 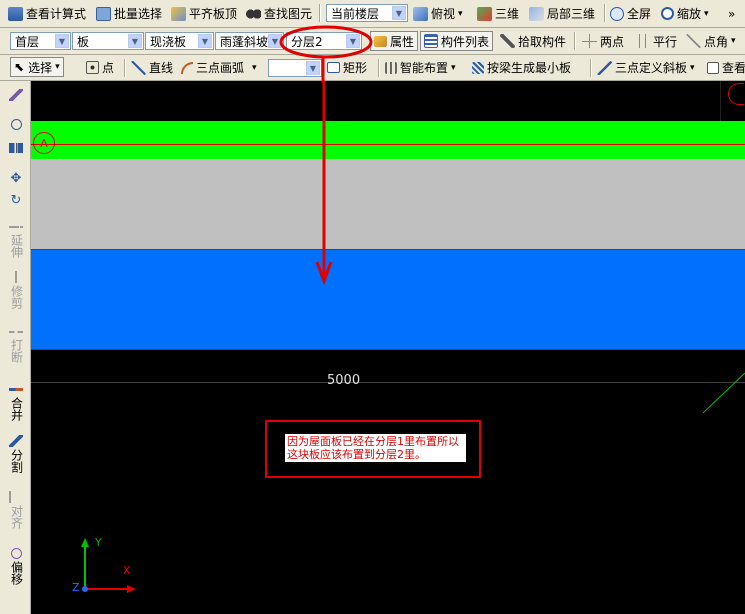 What do you see at coordinates (562, 13) in the screenshot?
I see `local-3d-button: 局部三维` at bounding box center [562, 13].